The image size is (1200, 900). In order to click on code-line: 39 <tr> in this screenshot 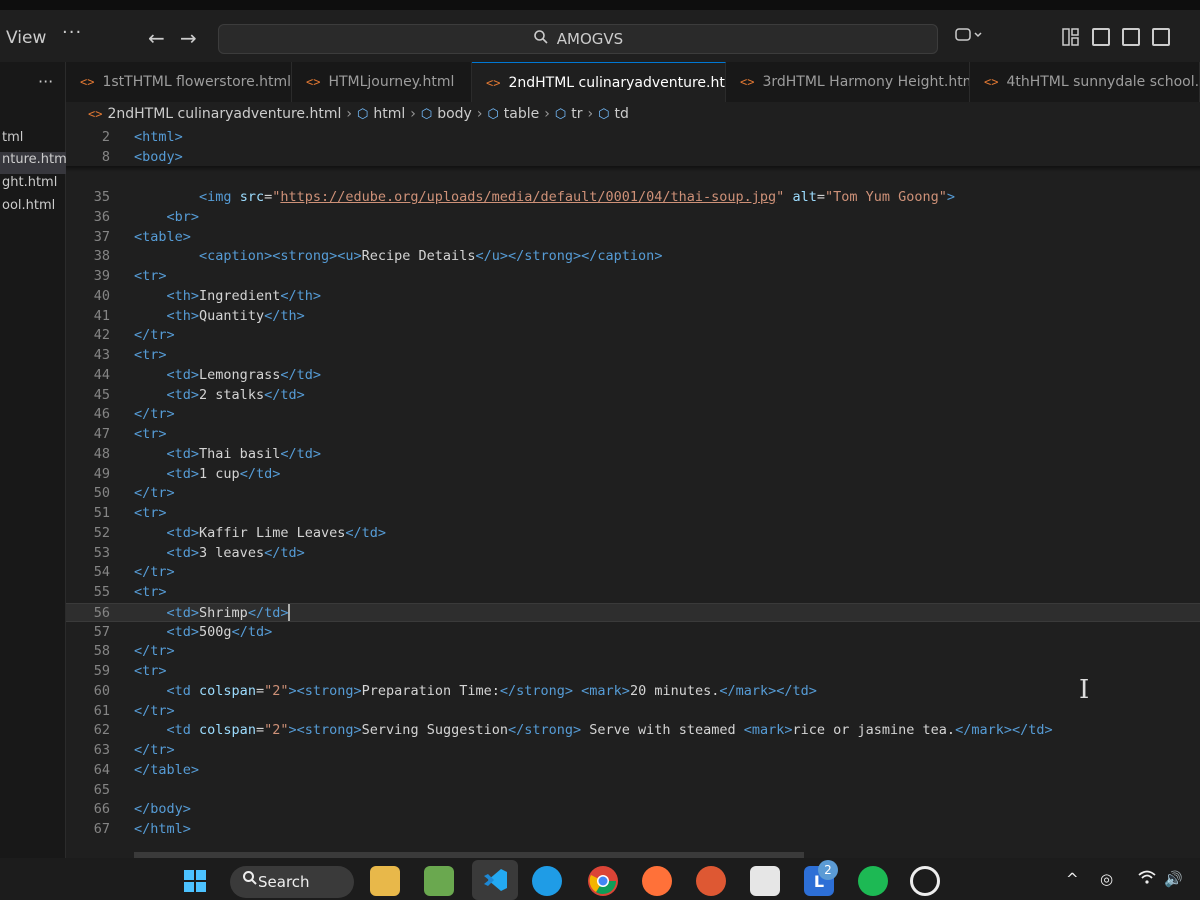, I will do `click(633, 276)`.